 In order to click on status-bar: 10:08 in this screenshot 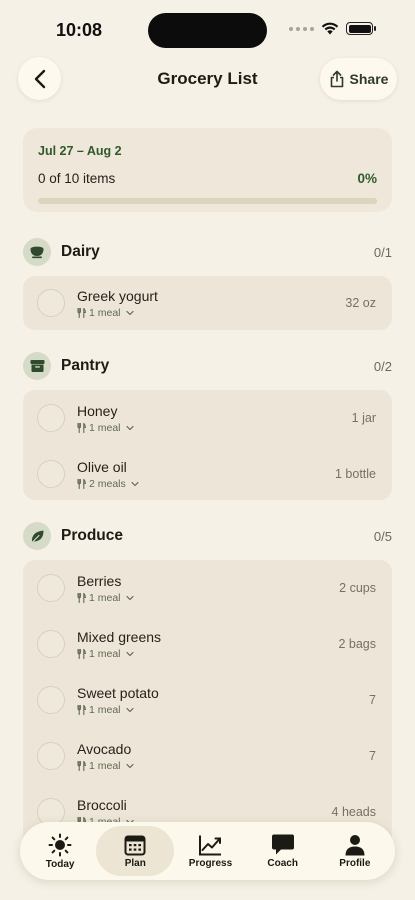, I will do `click(207, 28)`.